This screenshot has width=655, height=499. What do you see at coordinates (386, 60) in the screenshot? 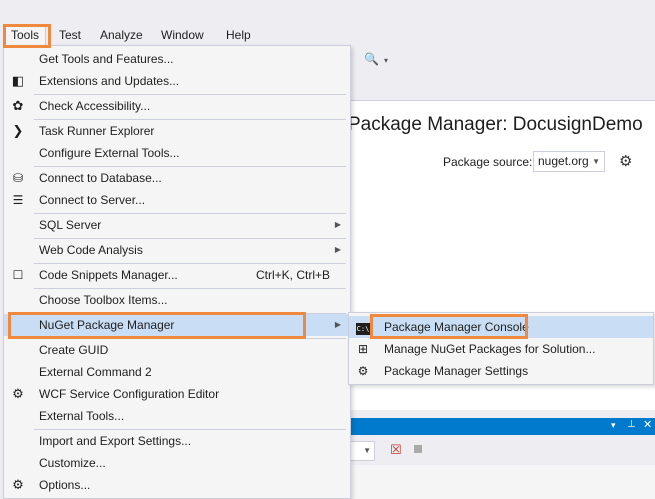
I see `toolbar-dropdown-icon: ▾` at bounding box center [386, 60].